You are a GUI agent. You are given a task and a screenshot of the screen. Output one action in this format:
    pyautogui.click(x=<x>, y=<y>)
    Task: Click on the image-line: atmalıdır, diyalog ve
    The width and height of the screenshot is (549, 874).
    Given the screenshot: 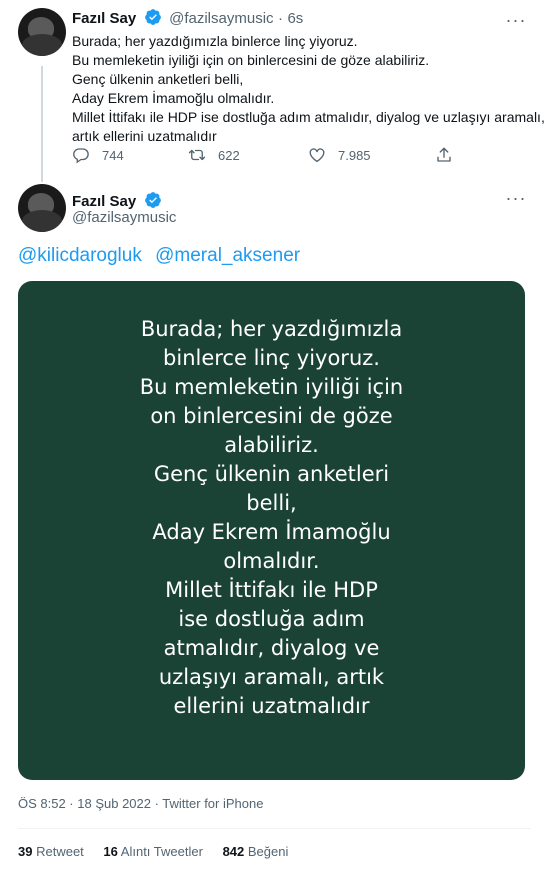 What is the action you would take?
    pyautogui.click(x=271, y=648)
    